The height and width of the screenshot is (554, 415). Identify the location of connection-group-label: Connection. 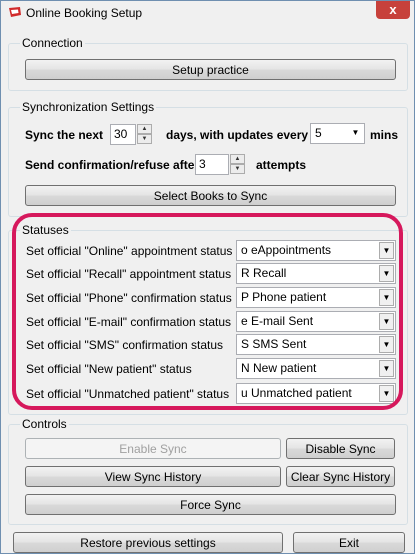
(52, 43).